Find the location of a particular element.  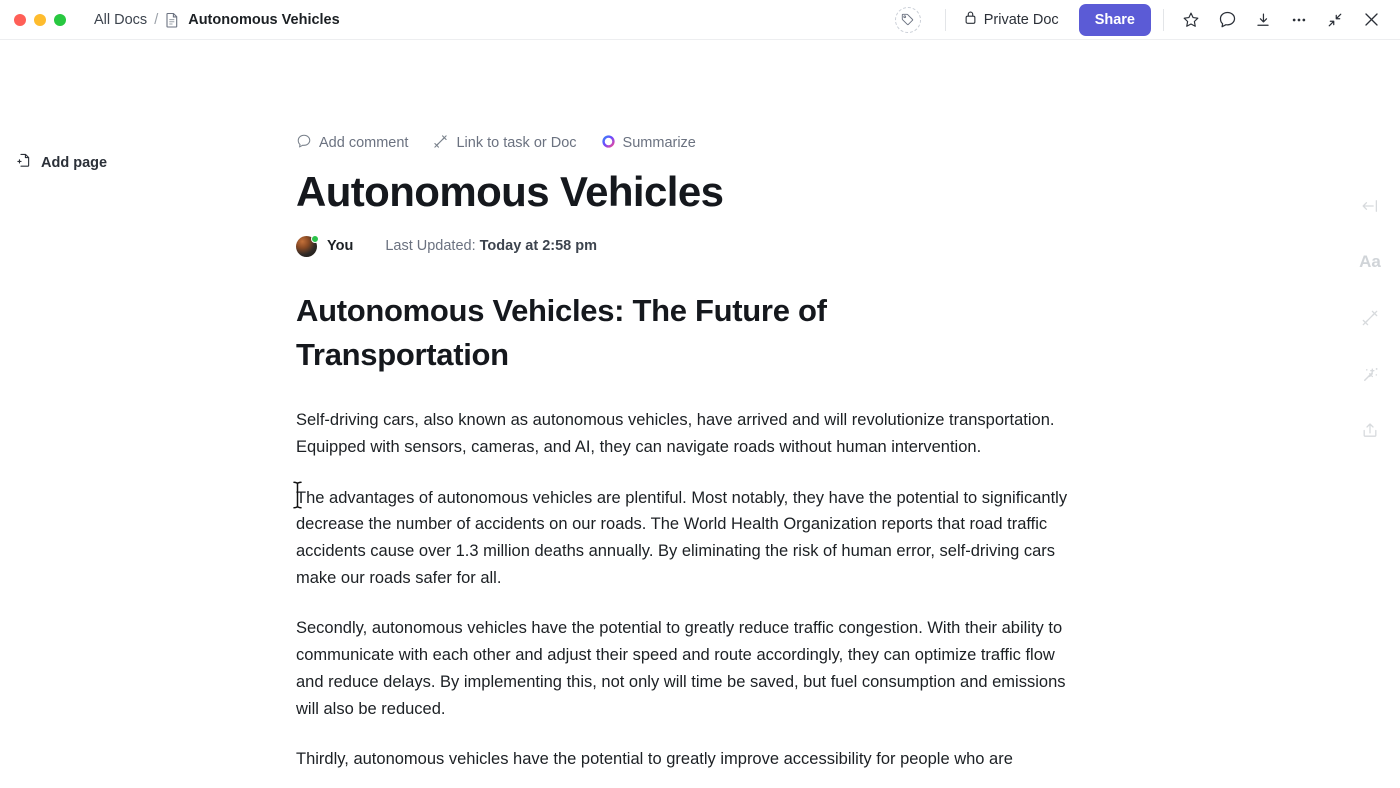

window-controls is located at coordinates (33, 19).